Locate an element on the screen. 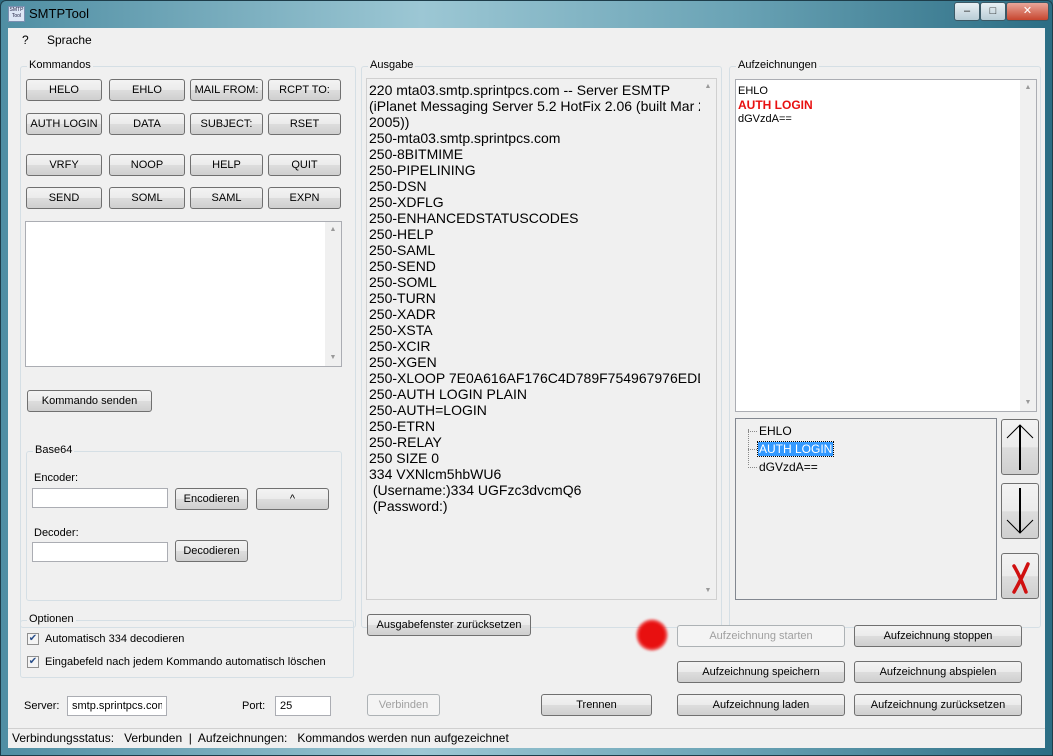 This screenshot has height=756, width=1053. recordings-label: Aufzeichnungen is located at coordinates (777, 65).